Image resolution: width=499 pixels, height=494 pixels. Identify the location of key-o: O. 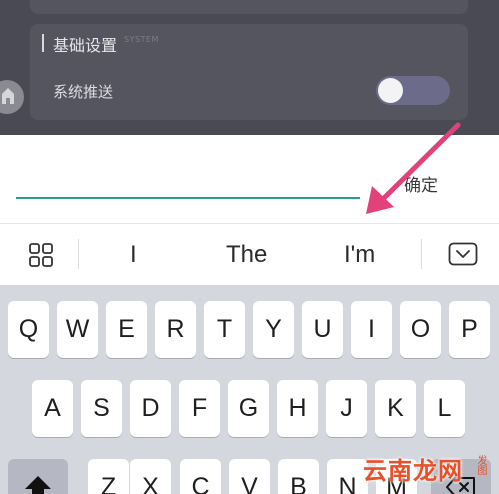
(420, 329).